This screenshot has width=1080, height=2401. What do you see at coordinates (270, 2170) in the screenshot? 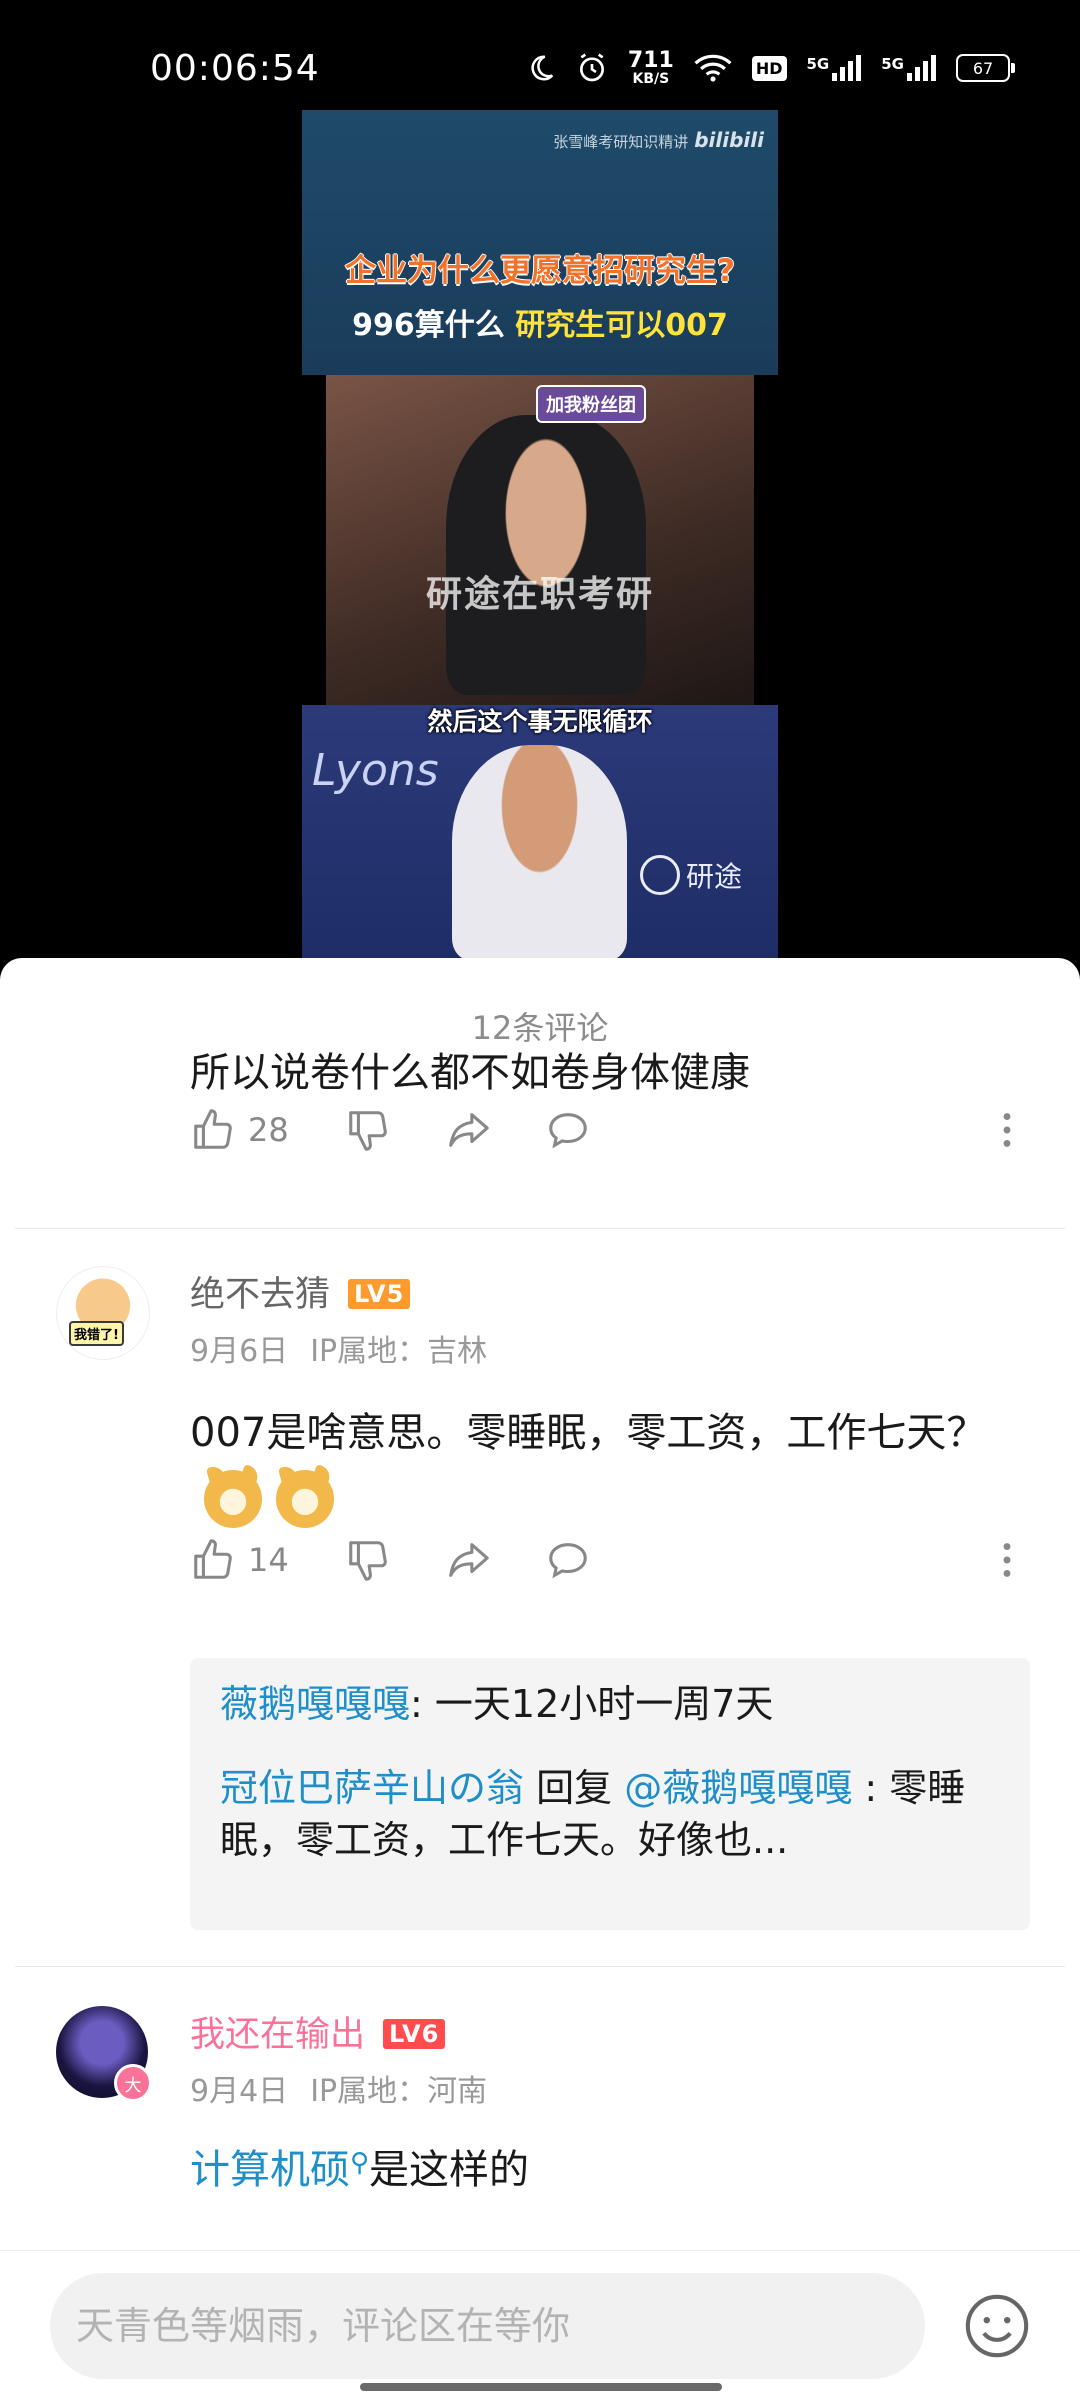
I see `search-link: 计算机硕` at bounding box center [270, 2170].